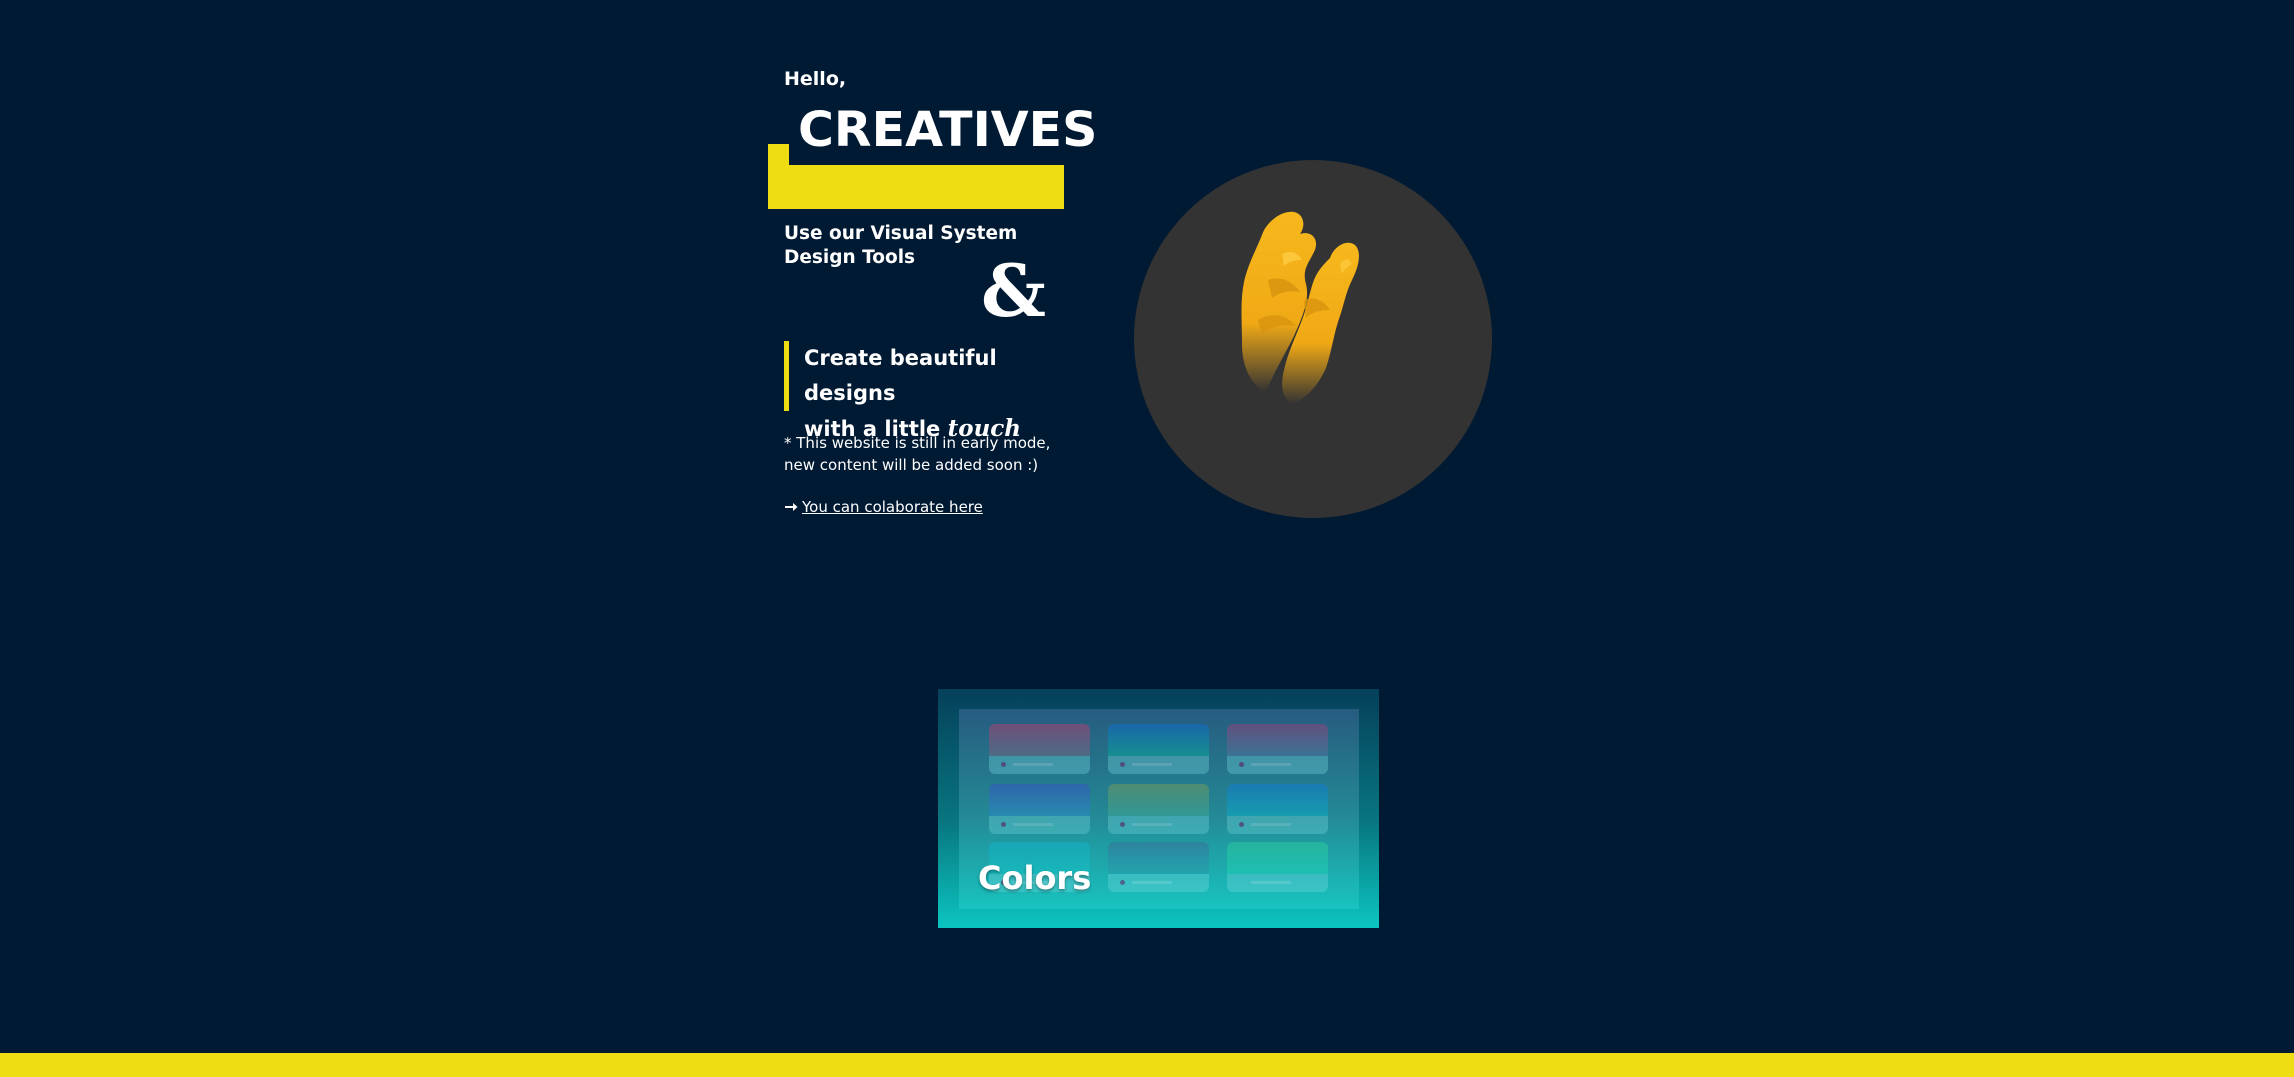  Describe the element at coordinates (900, 375) in the screenshot. I see `tagline-line-1: Create beautiful designs` at that location.